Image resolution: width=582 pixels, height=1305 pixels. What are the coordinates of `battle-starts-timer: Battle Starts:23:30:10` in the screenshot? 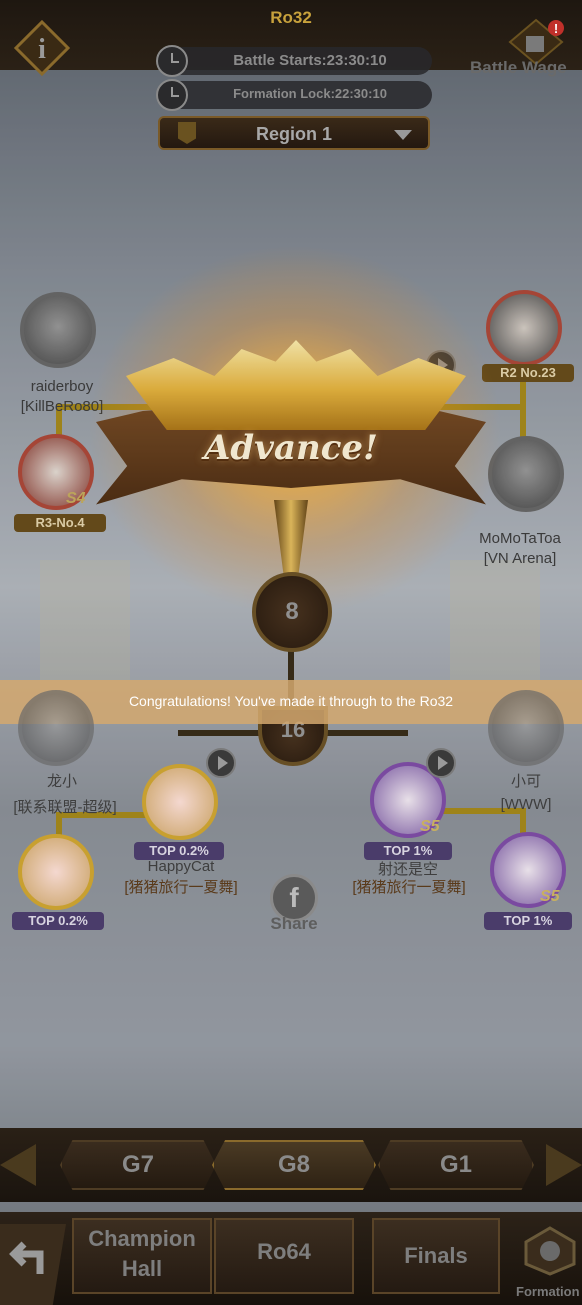 It's located at (294, 61).